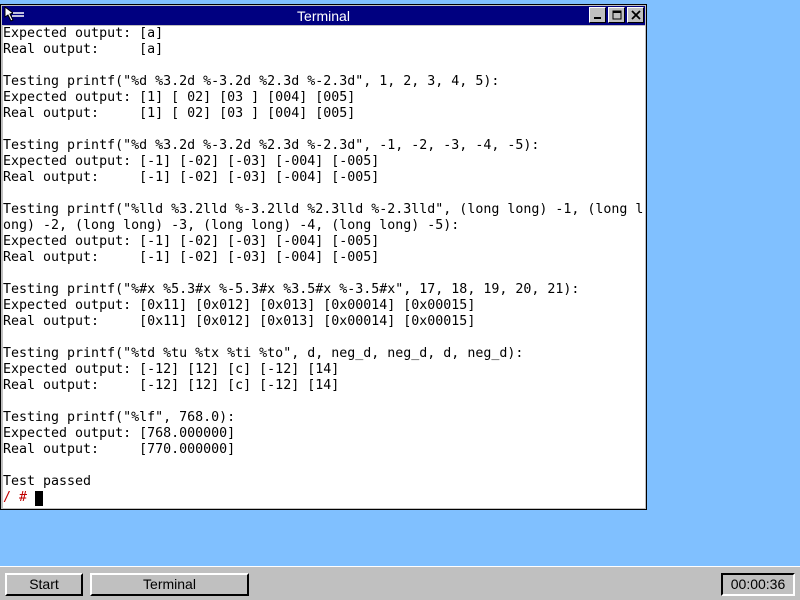 This screenshot has width=800, height=600. I want to click on taskbar: Start Terminal 00:00:36, so click(400, 583).